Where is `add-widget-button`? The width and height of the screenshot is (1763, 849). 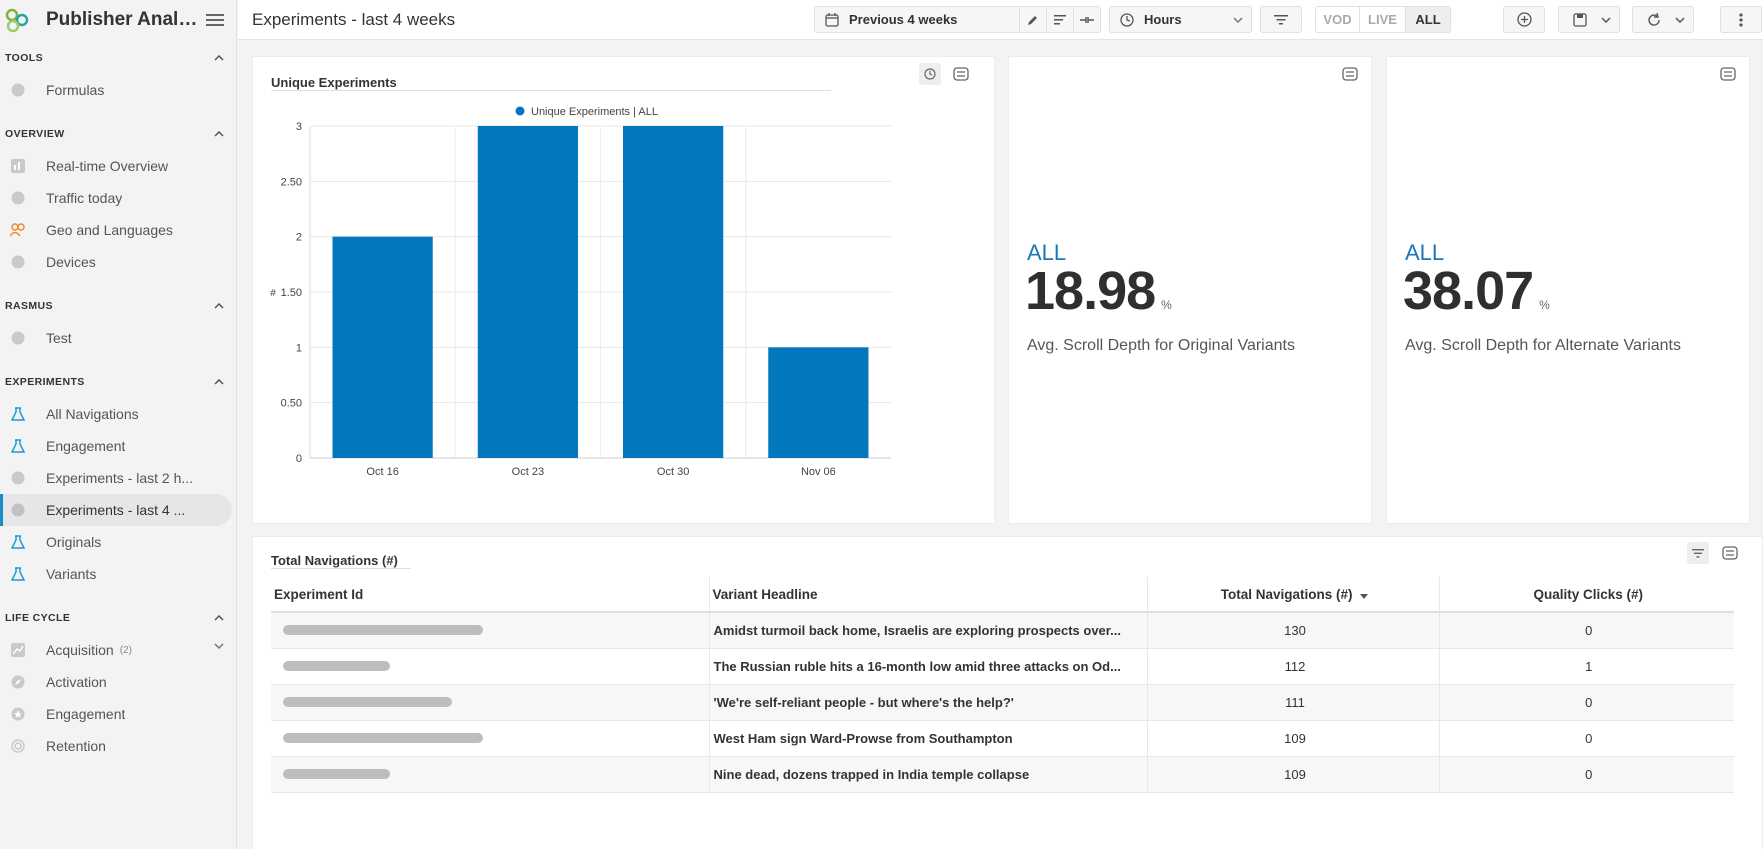 add-widget-button is located at coordinates (1524, 19).